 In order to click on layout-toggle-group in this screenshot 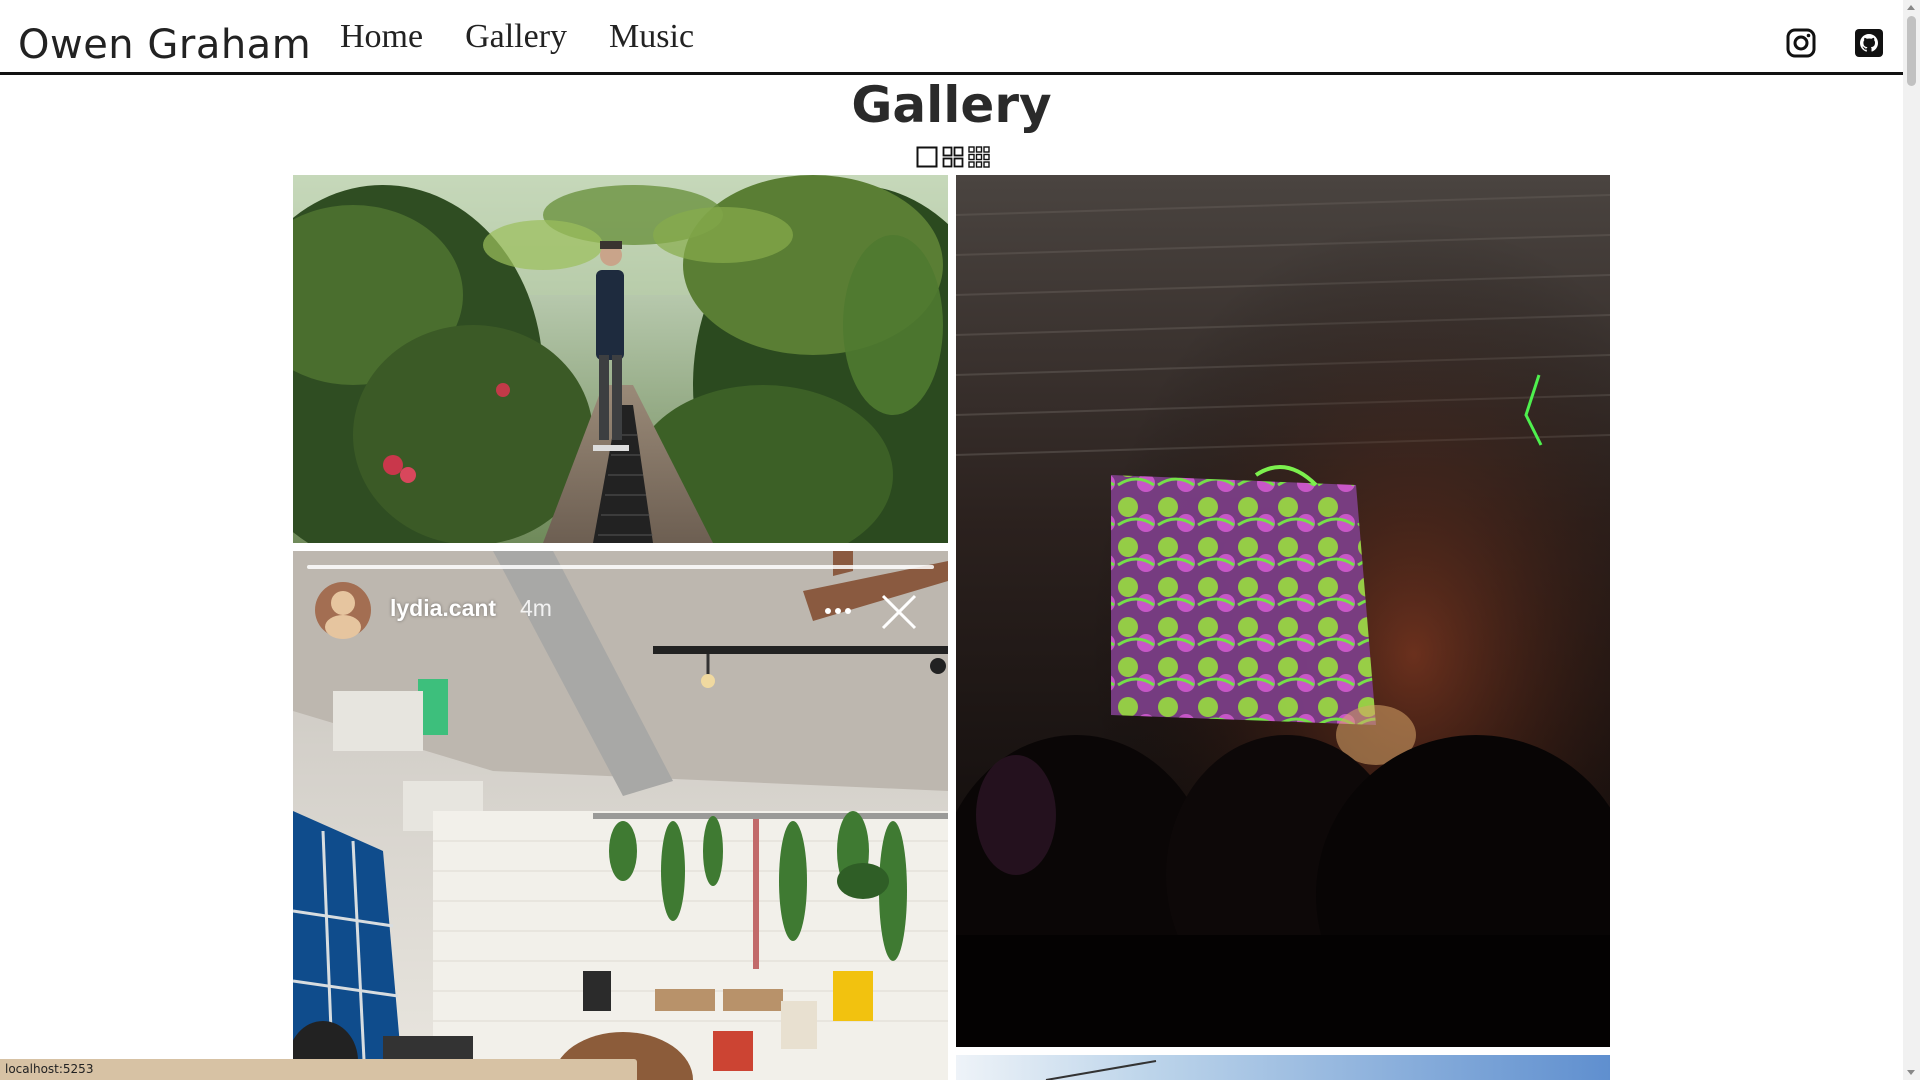, I will do `click(953, 157)`.